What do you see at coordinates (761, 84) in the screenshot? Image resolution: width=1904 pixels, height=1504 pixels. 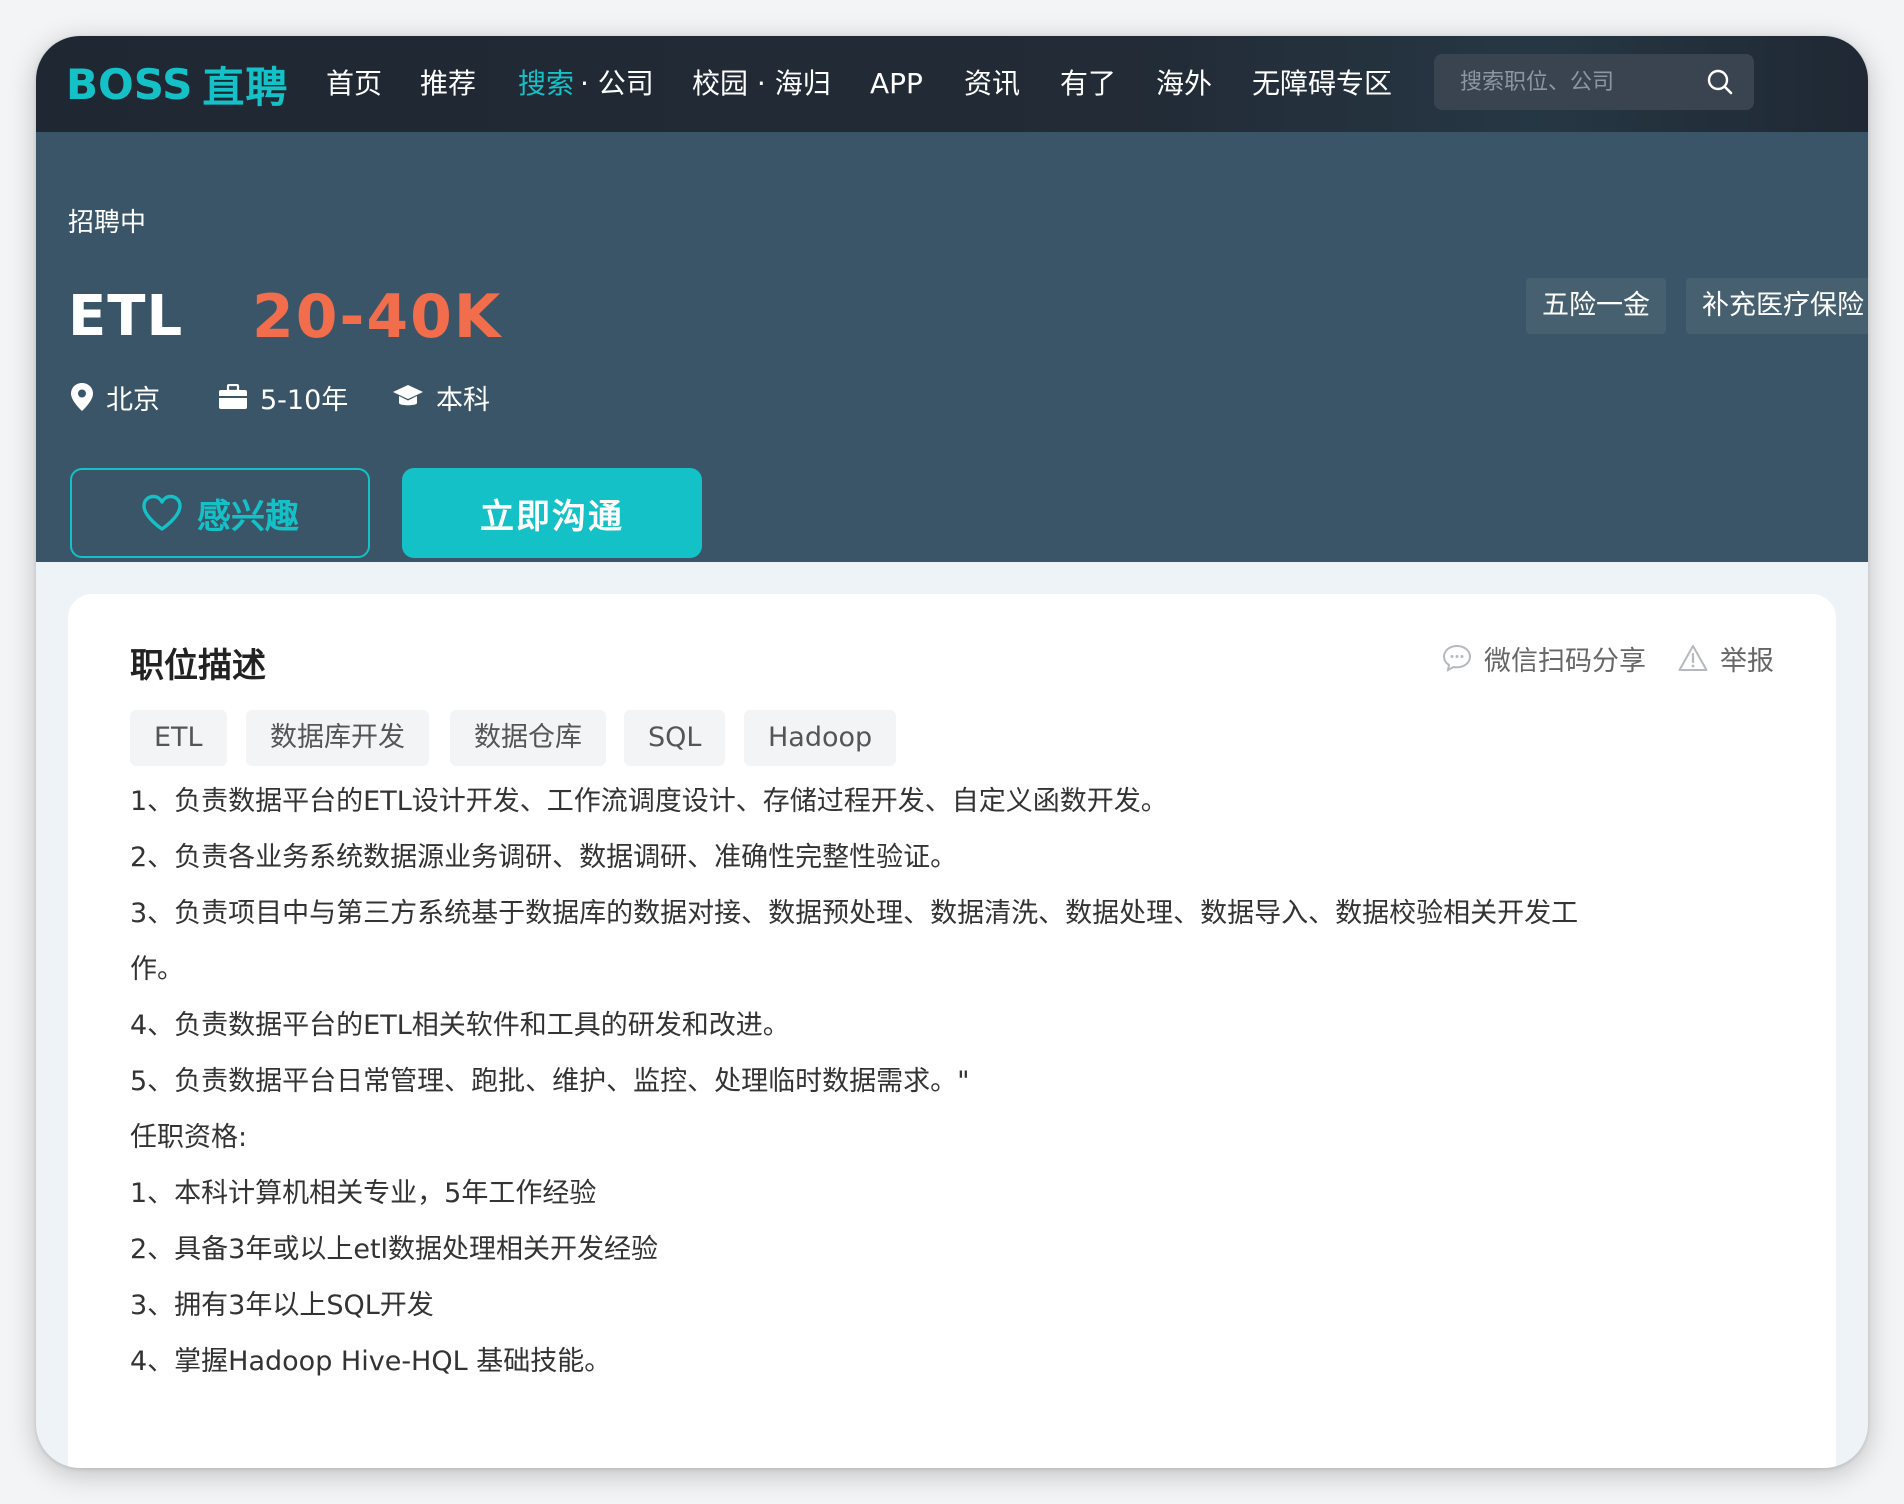 I see `nav-campus-overseas: 校园 · 海归` at bounding box center [761, 84].